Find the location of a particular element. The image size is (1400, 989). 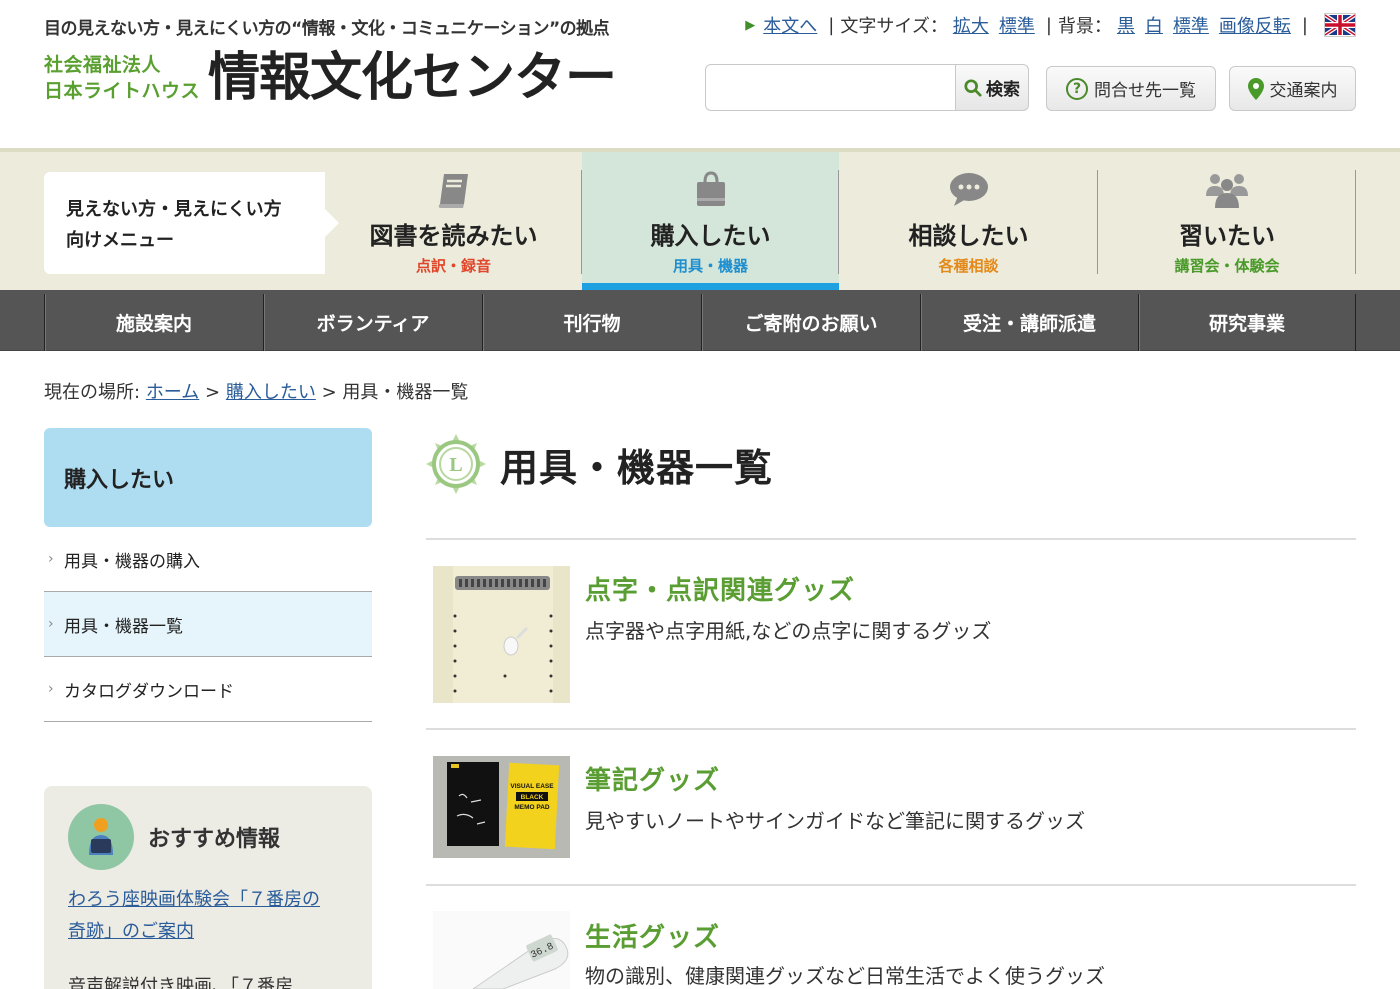

sidebar-item-catalog-download: › カタログダウンロード is located at coordinates (208, 689).